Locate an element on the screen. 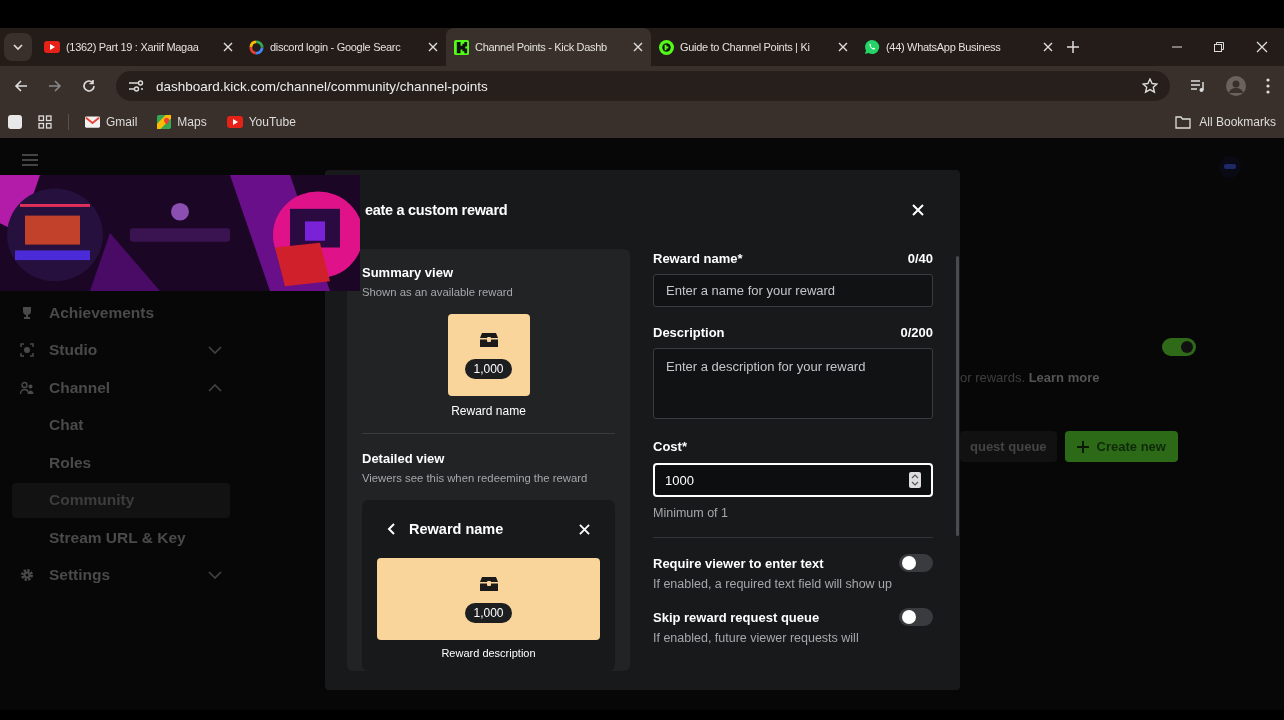  reload-icon is located at coordinates (89, 86).